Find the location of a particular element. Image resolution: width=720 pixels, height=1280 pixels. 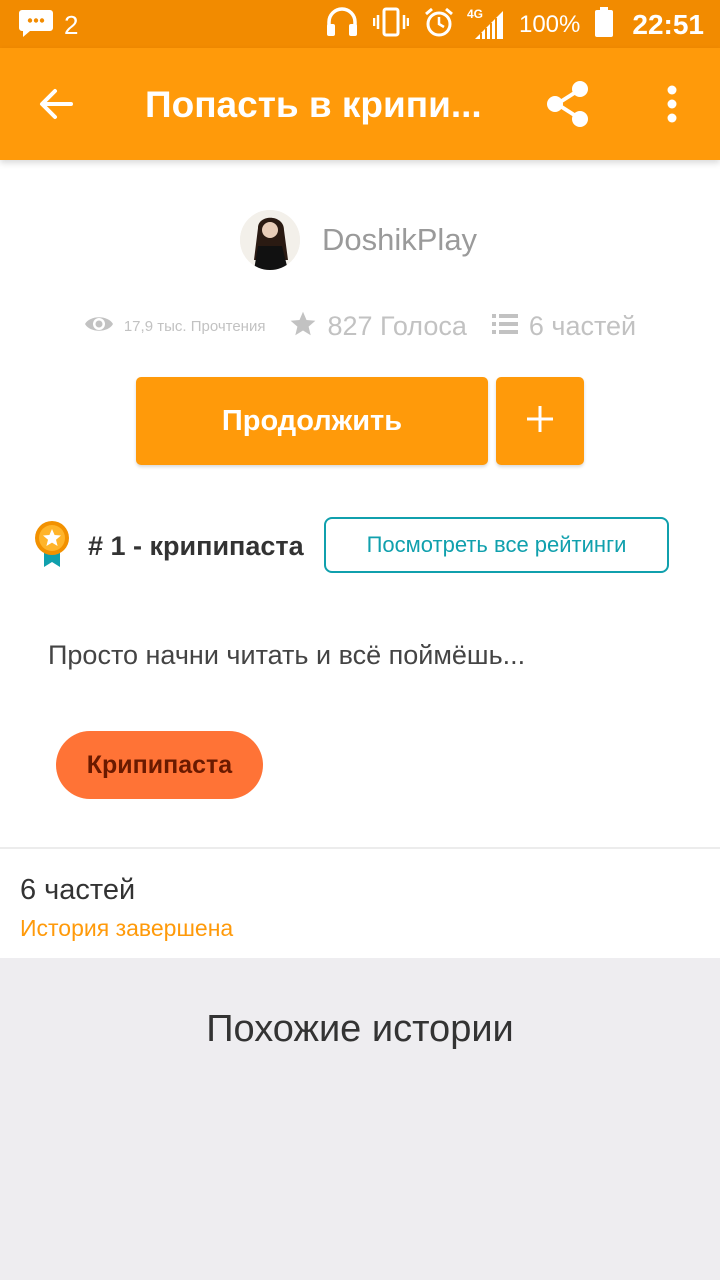

share-icon is located at coordinates (568, 106).